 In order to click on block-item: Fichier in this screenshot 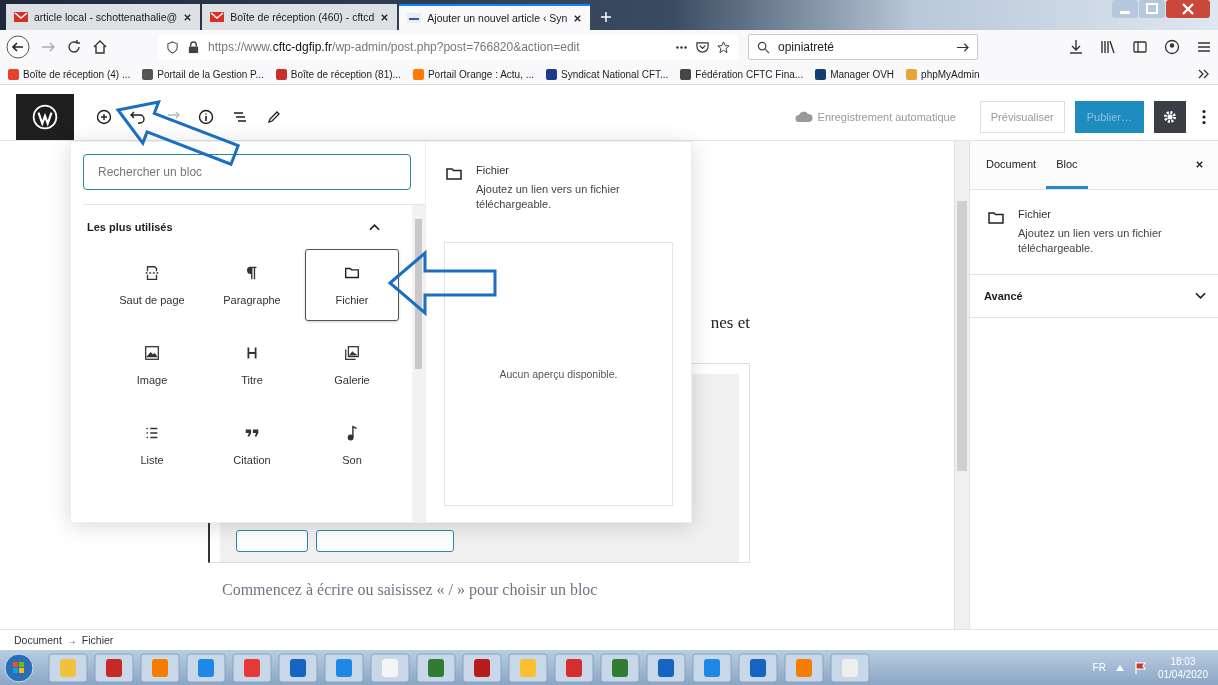, I will do `click(352, 285)`.